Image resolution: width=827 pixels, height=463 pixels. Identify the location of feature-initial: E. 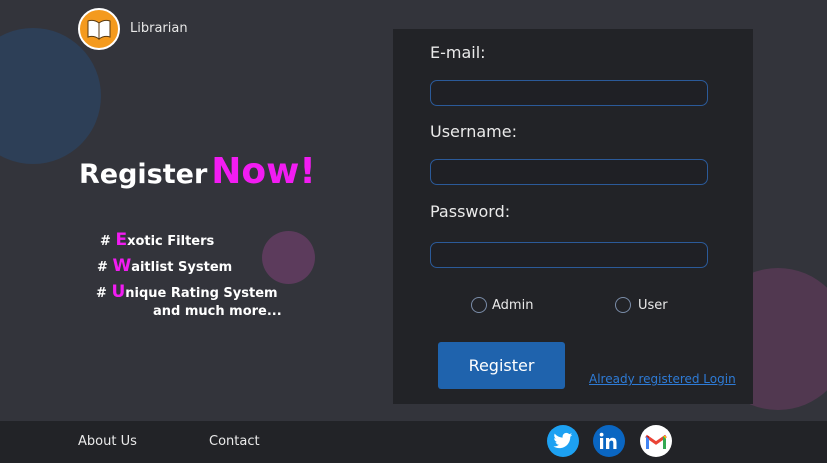
(121, 240).